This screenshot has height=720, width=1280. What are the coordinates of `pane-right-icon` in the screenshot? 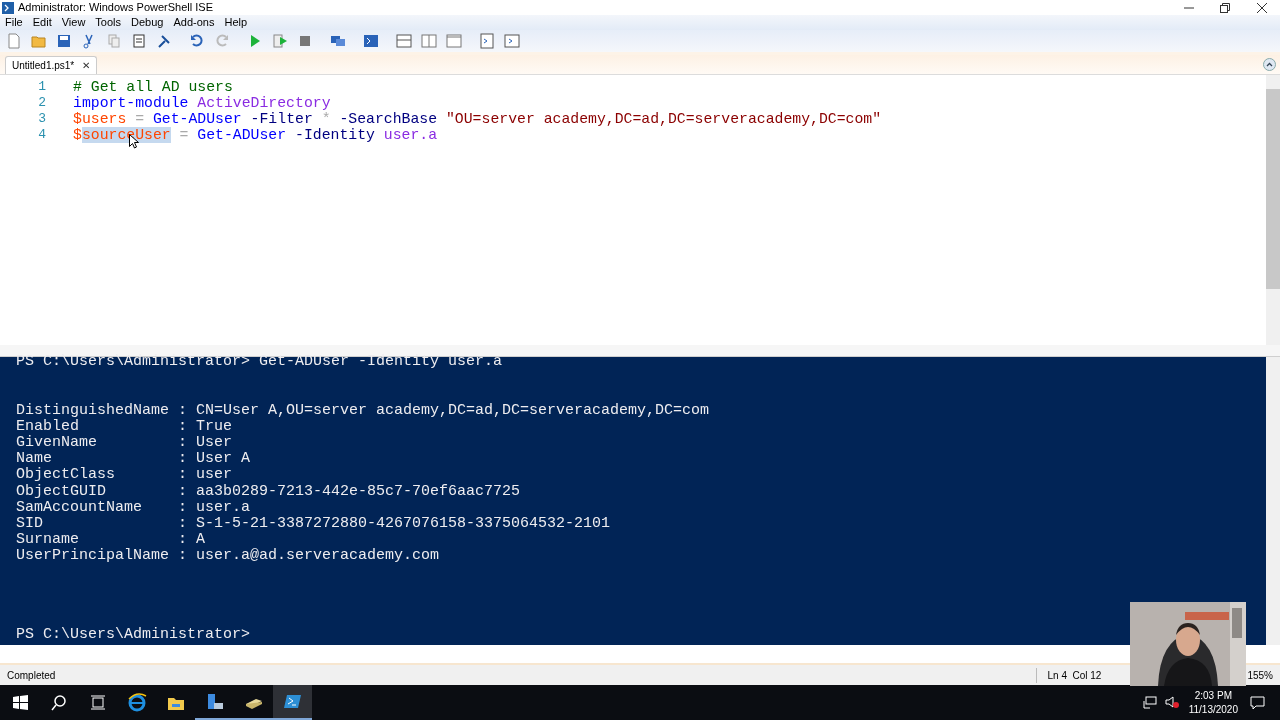 It's located at (429, 40).